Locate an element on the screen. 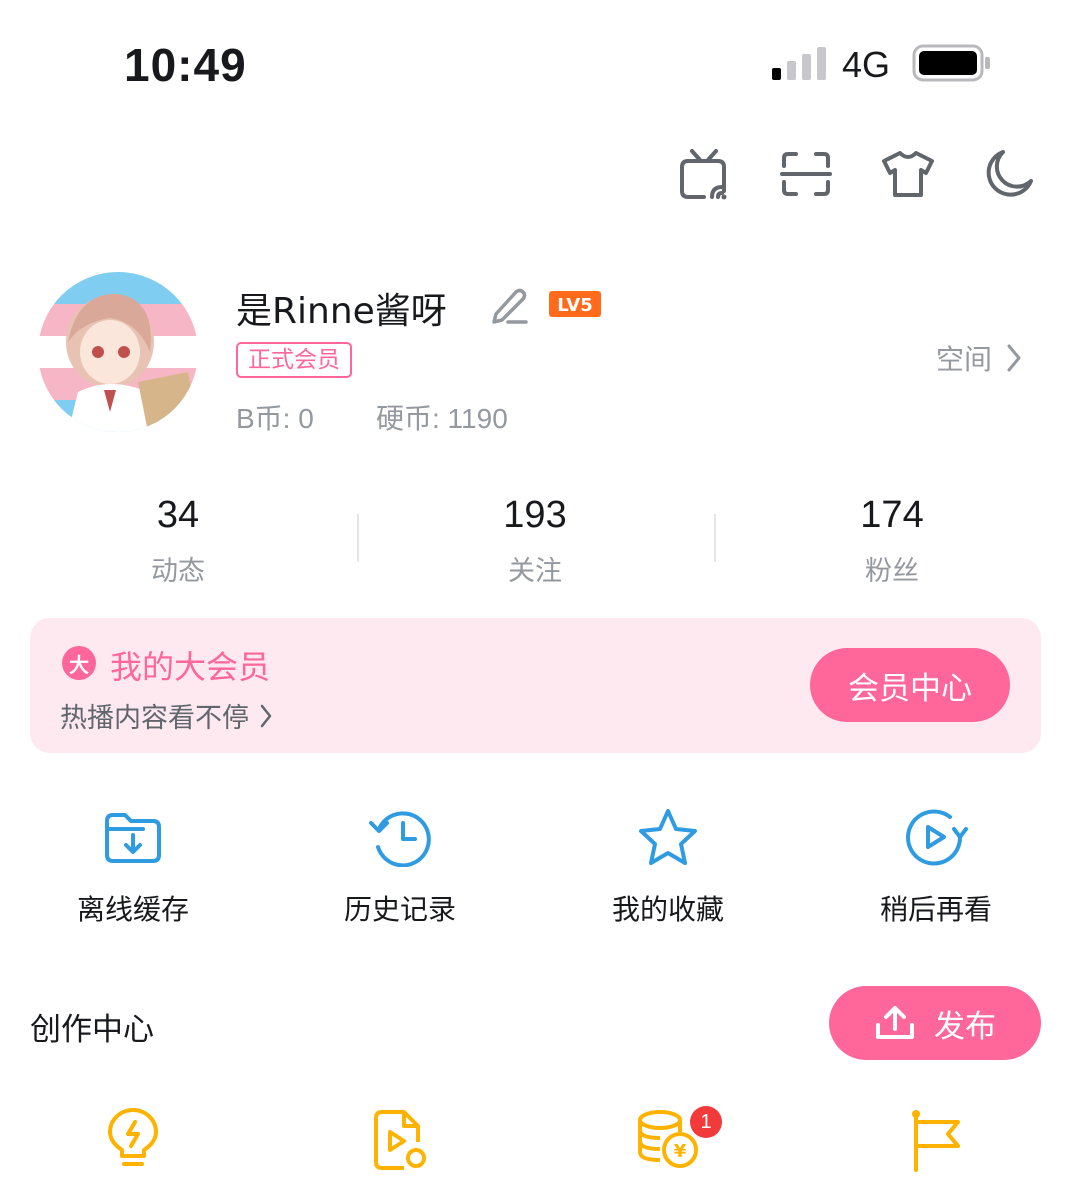  download-folder-icon is located at coordinates (133, 838).